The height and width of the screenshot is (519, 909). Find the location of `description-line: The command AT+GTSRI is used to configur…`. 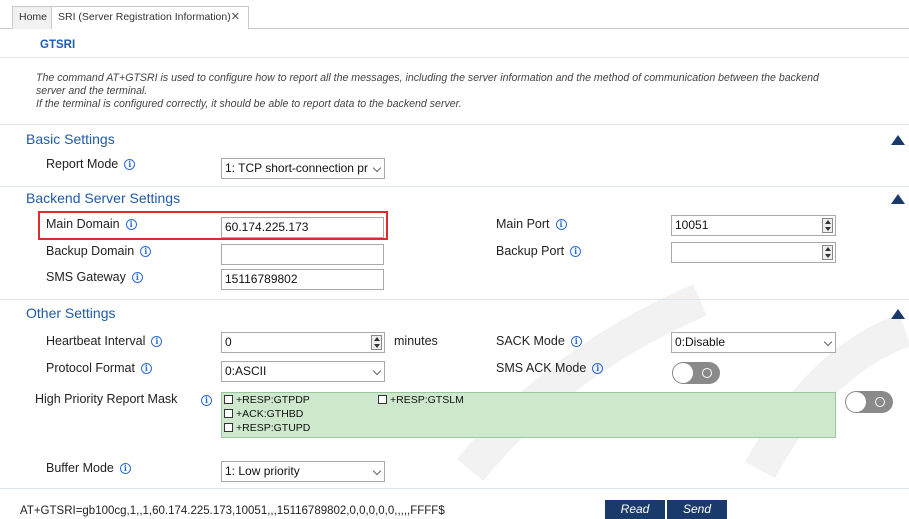

description-line: The command AT+GTSRI is used to configur… is located at coordinates (427, 78).